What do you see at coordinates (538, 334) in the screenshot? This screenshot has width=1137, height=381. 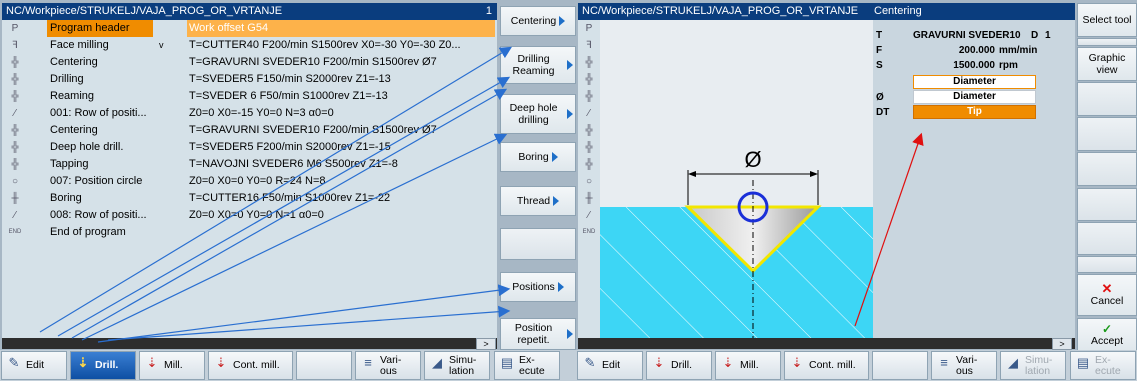 I see `softkey-position-repetit: Position repetit.` at bounding box center [538, 334].